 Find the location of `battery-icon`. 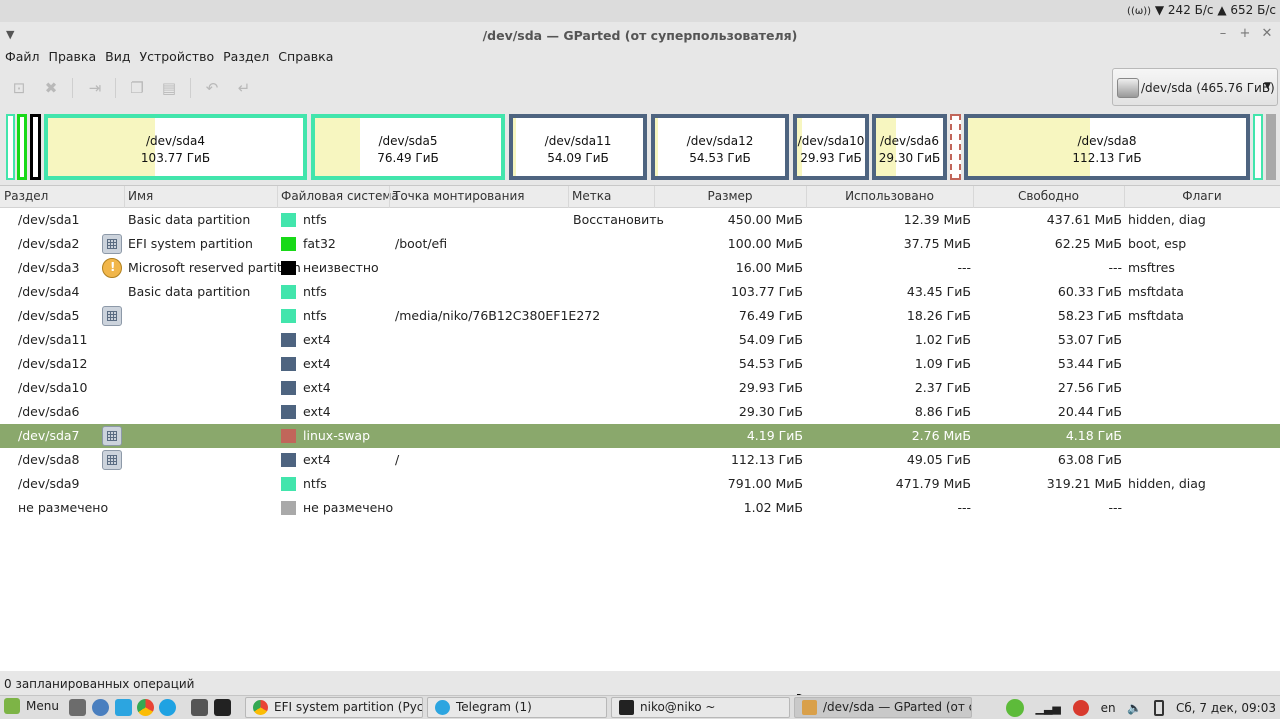

battery-icon is located at coordinates (1159, 708).